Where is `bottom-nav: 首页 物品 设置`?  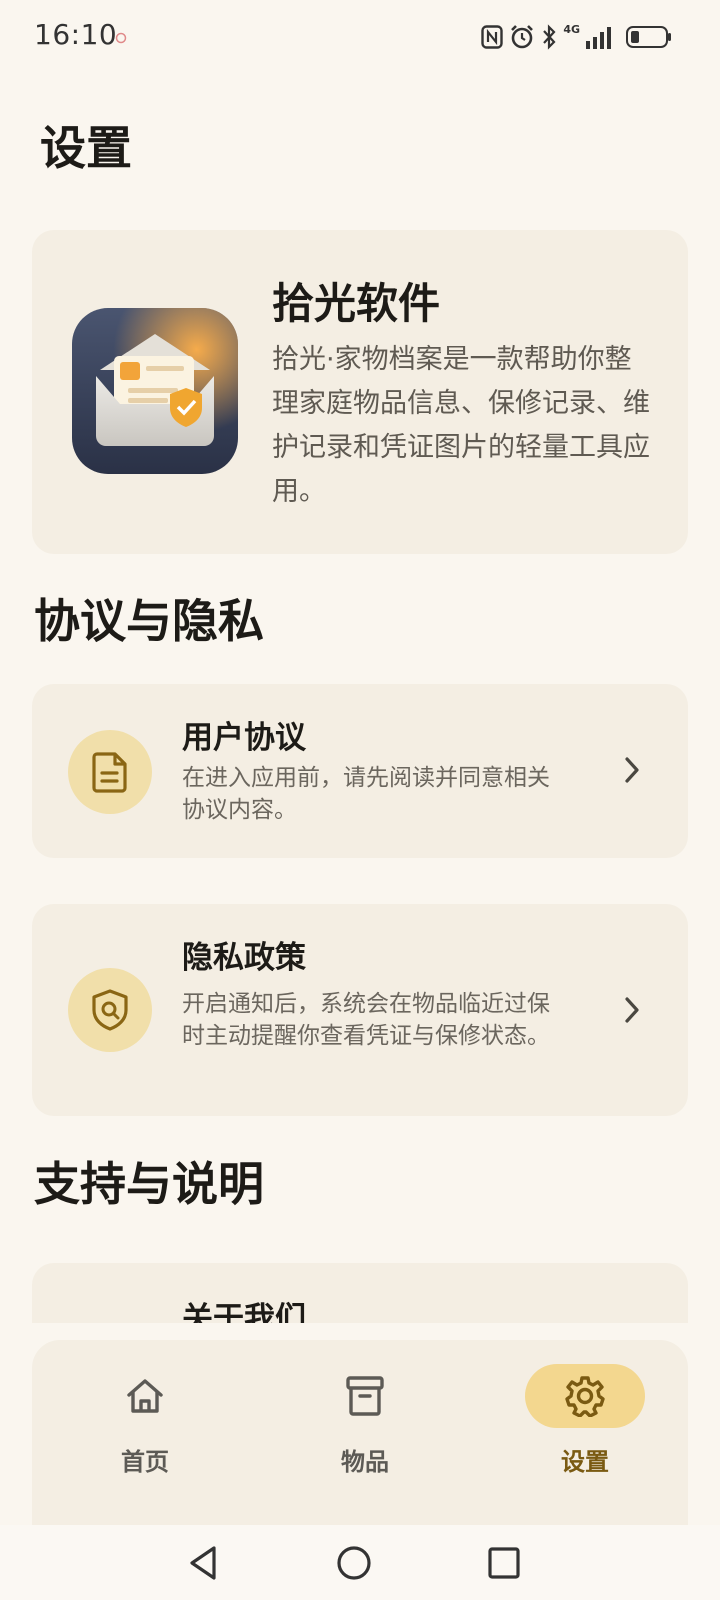
bottom-nav: 首页 物品 设置 is located at coordinates (360, 1435).